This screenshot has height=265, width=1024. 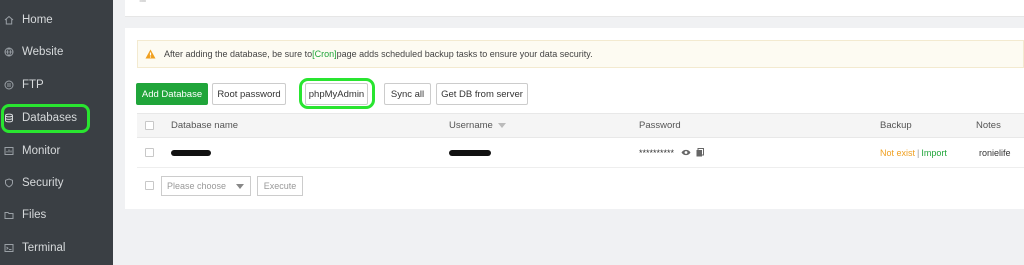 I want to click on home-icon, so click(x=9, y=20).